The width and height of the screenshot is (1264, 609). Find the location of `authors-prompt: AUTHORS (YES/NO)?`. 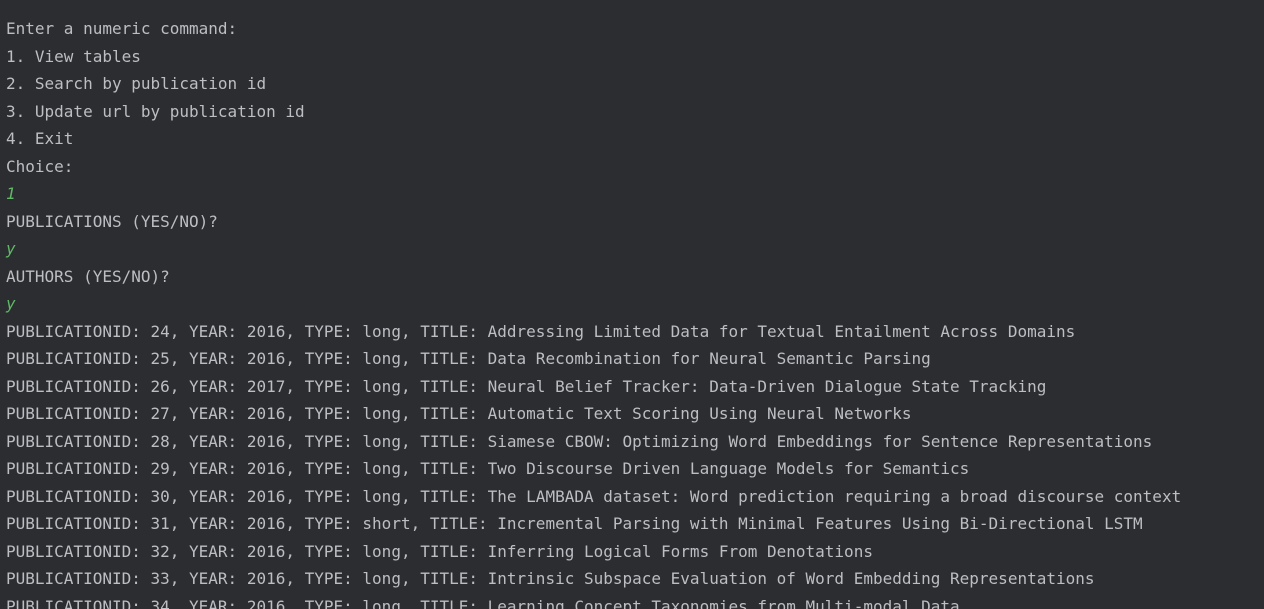

authors-prompt: AUTHORS (YES/NO)? is located at coordinates (88, 276).